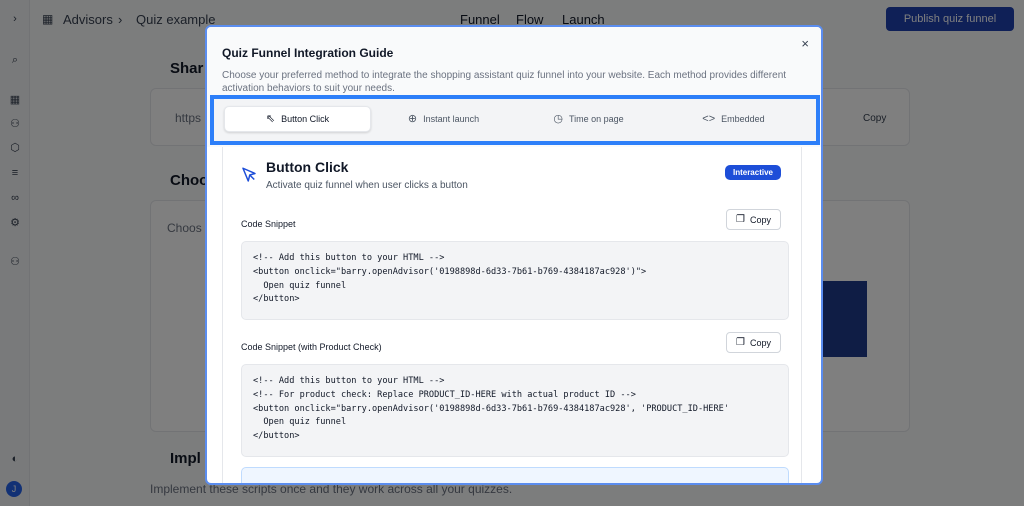 This screenshot has height=506, width=1024. Describe the element at coordinates (451, 119) in the screenshot. I see `tab-label: Instant launch` at that location.